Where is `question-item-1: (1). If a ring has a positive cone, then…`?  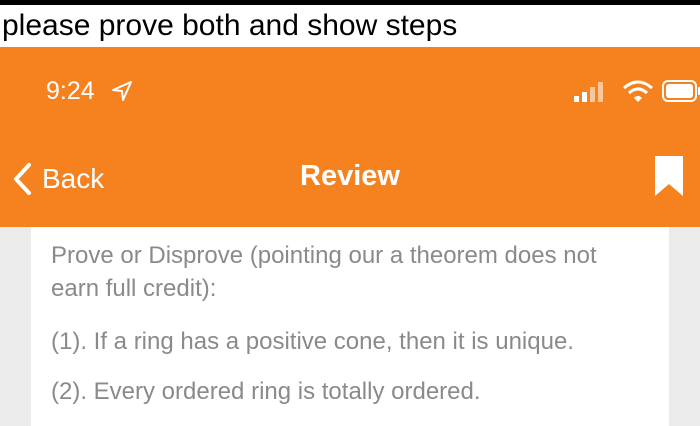 question-item-1: (1). If a ring has a positive cone, then… is located at coordinates (312, 341).